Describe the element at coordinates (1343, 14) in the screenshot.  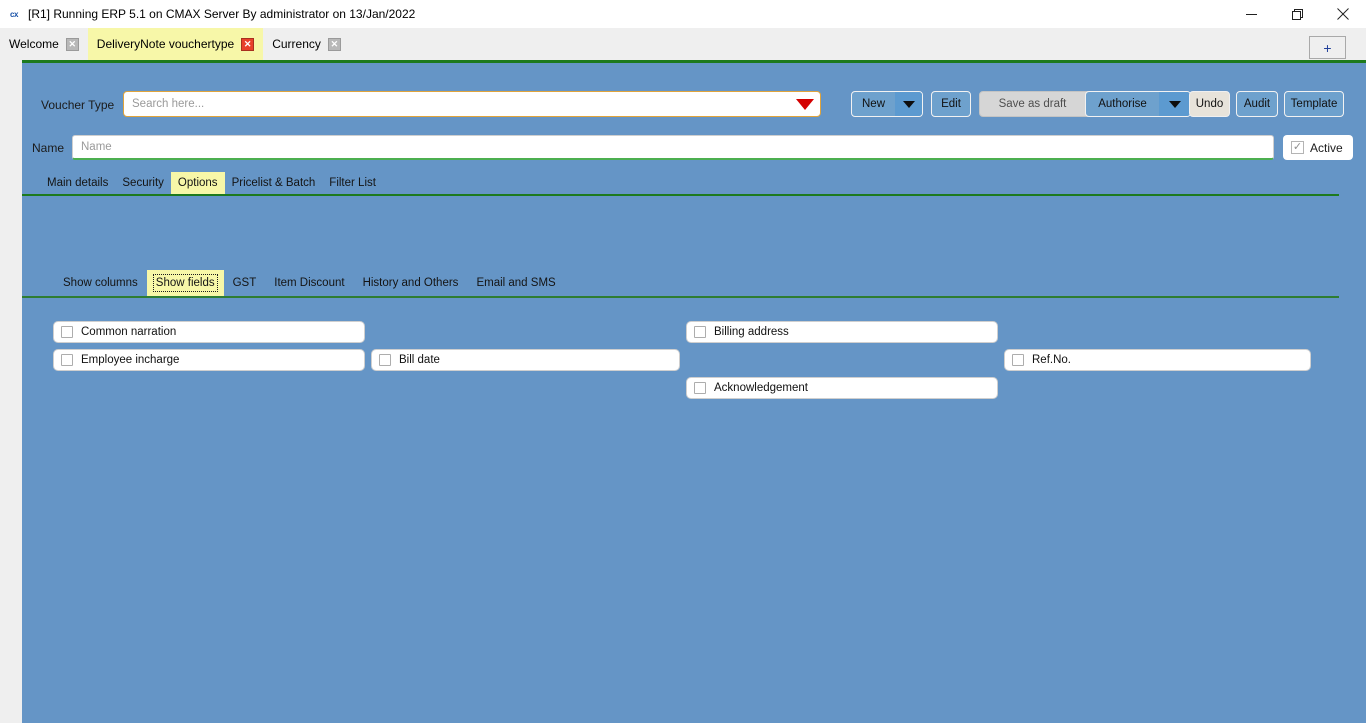
I see `close-icon` at that location.